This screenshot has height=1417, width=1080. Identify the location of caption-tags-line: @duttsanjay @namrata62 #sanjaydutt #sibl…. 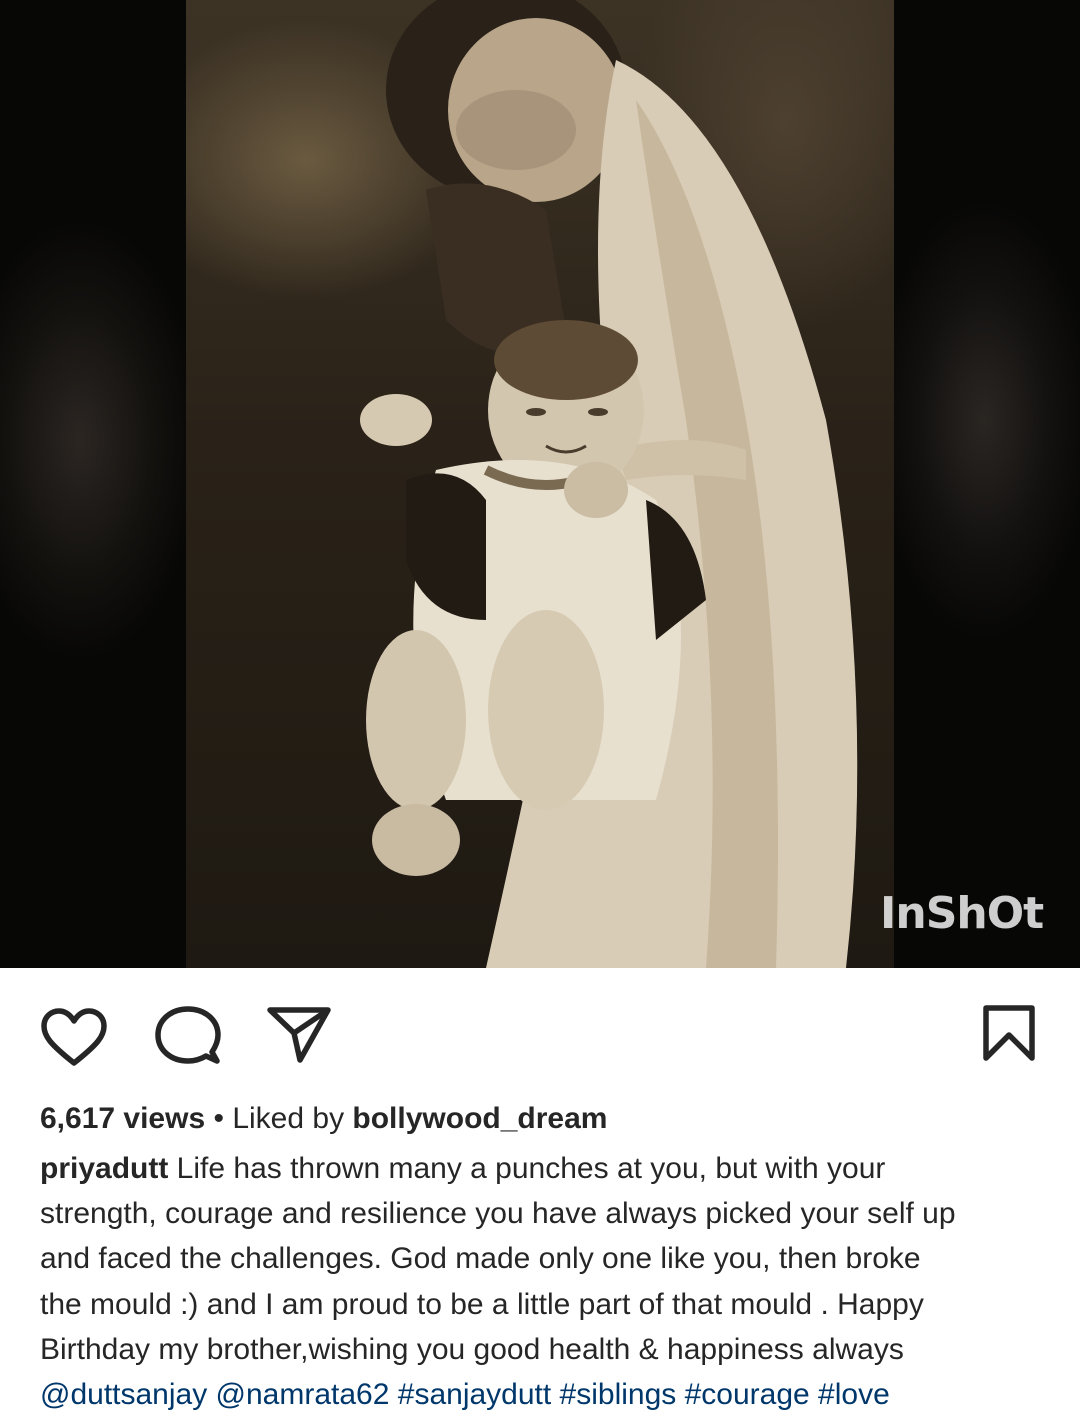
(545, 1394).